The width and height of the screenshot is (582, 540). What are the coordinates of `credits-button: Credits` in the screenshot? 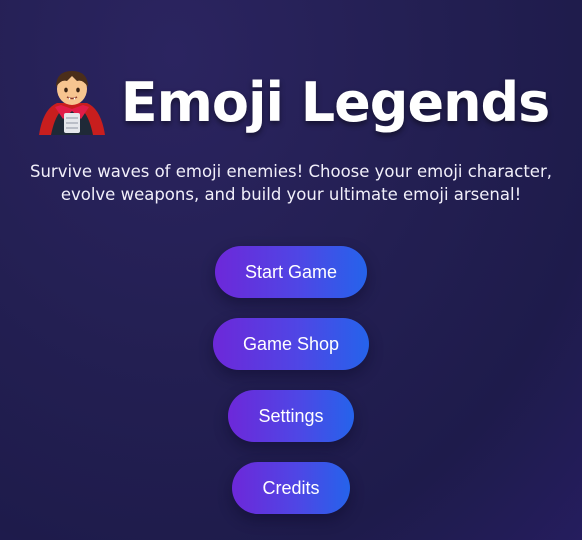 It's located at (291, 488).